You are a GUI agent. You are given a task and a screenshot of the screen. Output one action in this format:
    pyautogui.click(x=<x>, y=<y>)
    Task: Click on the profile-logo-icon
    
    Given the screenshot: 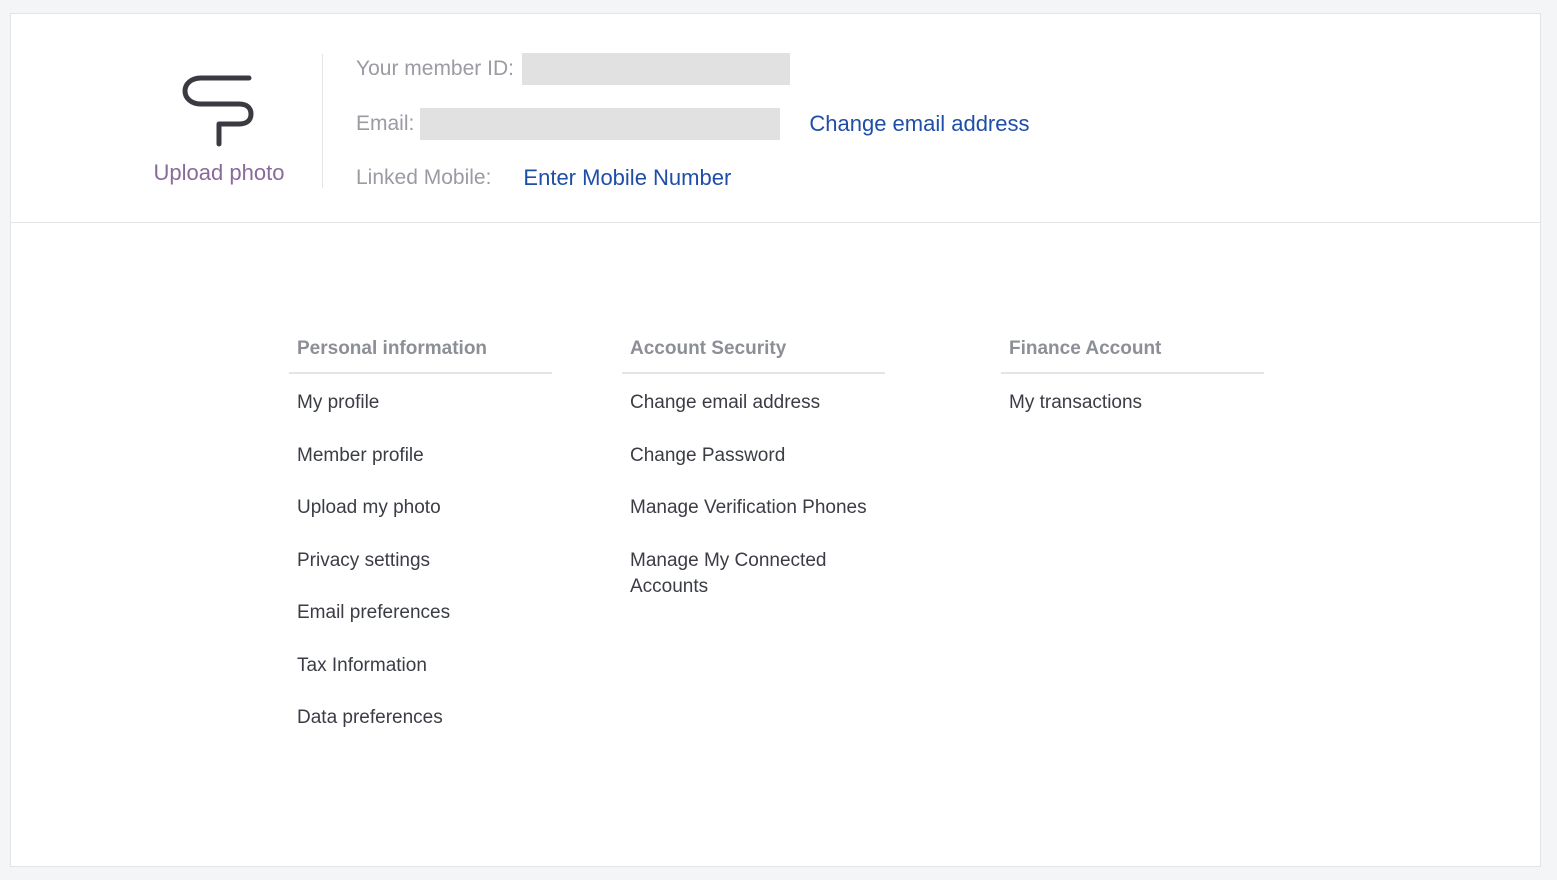 What is the action you would take?
    pyautogui.click(x=218, y=111)
    